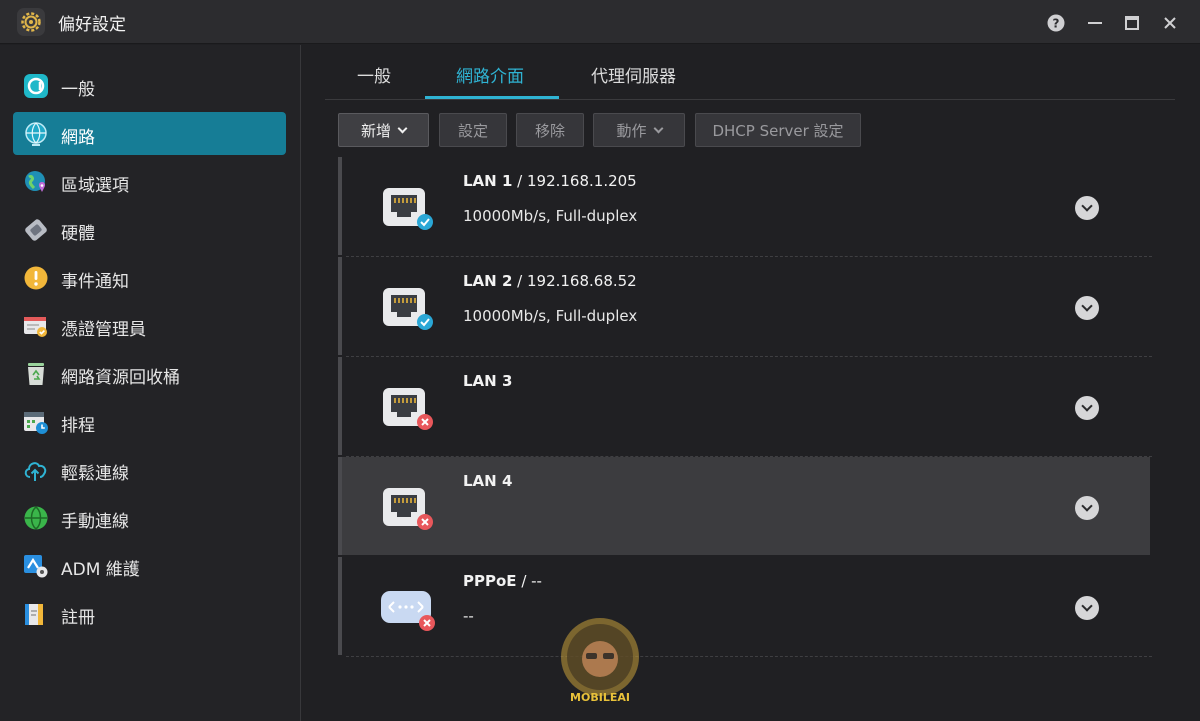 The image size is (1200, 721). I want to click on sidebar-item-notification: 事件通知, so click(149, 277).